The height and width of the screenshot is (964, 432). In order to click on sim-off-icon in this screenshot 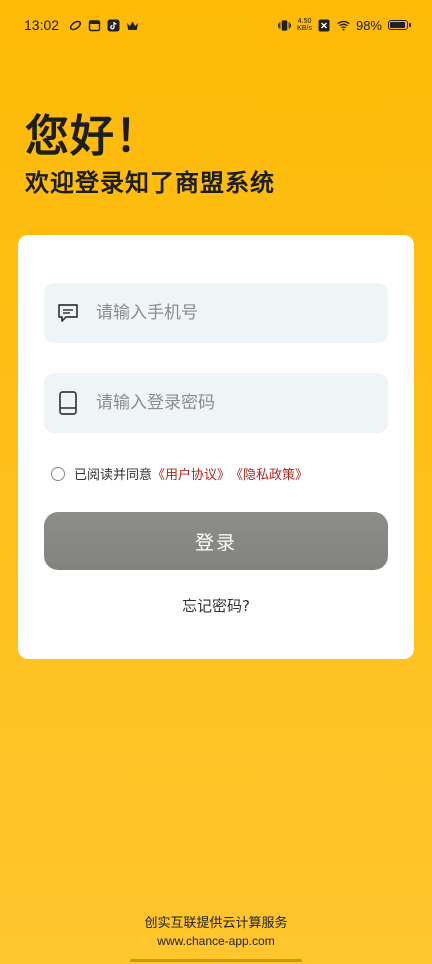, I will do `click(324, 25)`.